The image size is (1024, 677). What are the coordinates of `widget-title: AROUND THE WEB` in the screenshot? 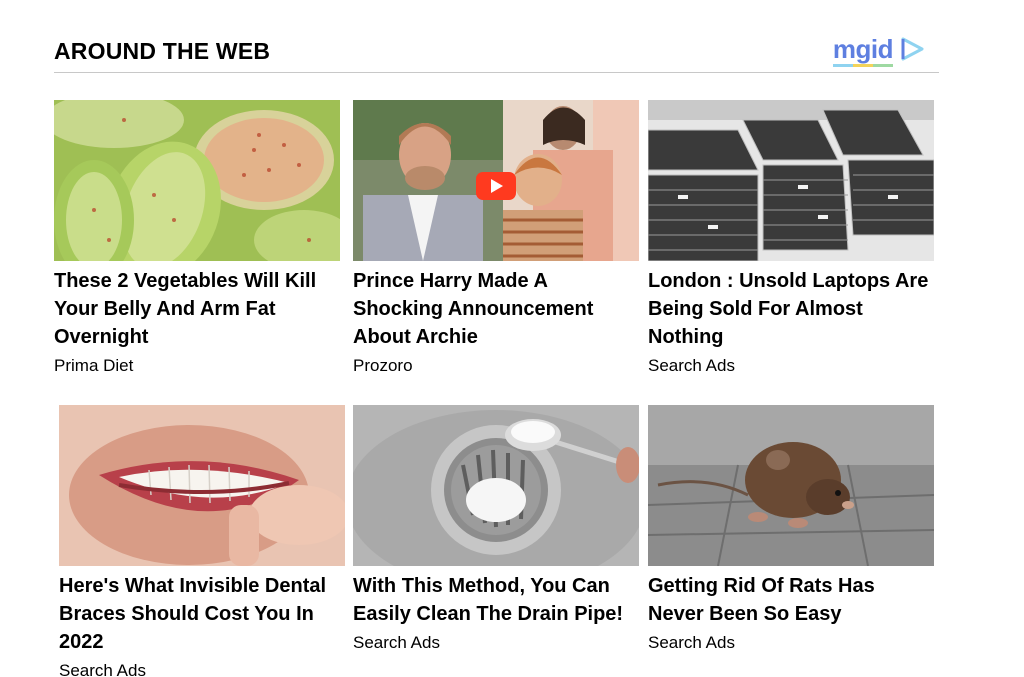 It's located at (162, 51).